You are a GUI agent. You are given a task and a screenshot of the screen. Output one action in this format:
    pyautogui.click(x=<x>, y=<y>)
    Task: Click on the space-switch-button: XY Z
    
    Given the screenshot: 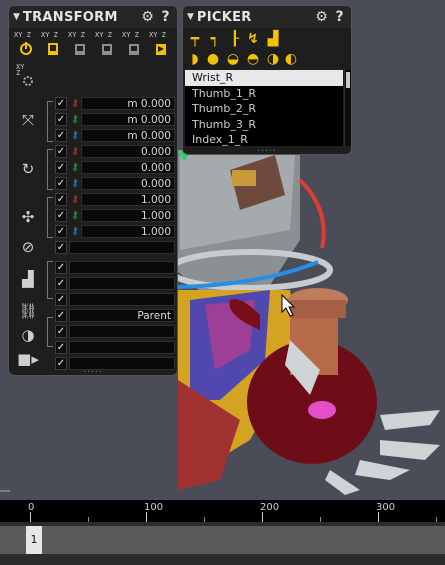 What is the action you would take?
    pyautogui.click(x=27, y=77)
    